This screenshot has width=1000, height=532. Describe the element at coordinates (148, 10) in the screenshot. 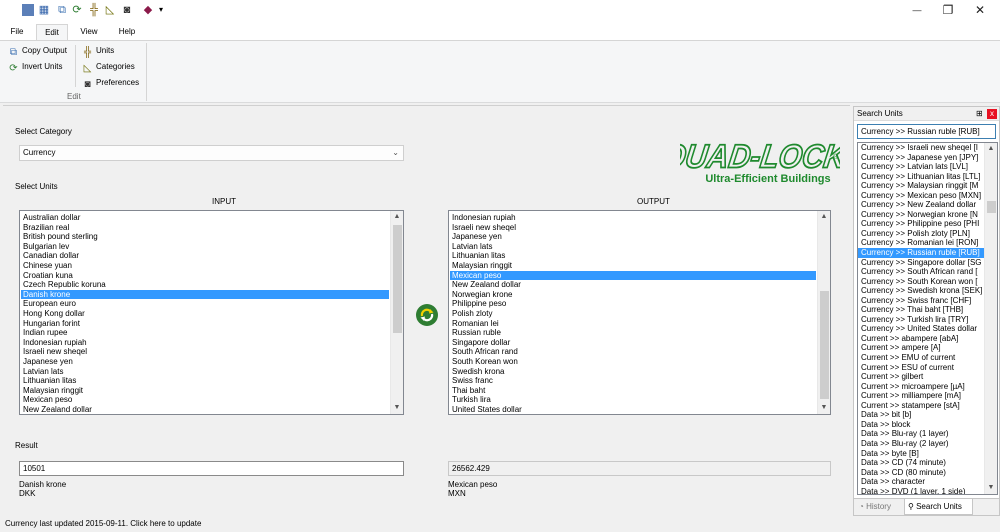

I see `book-icon: ◆` at that location.